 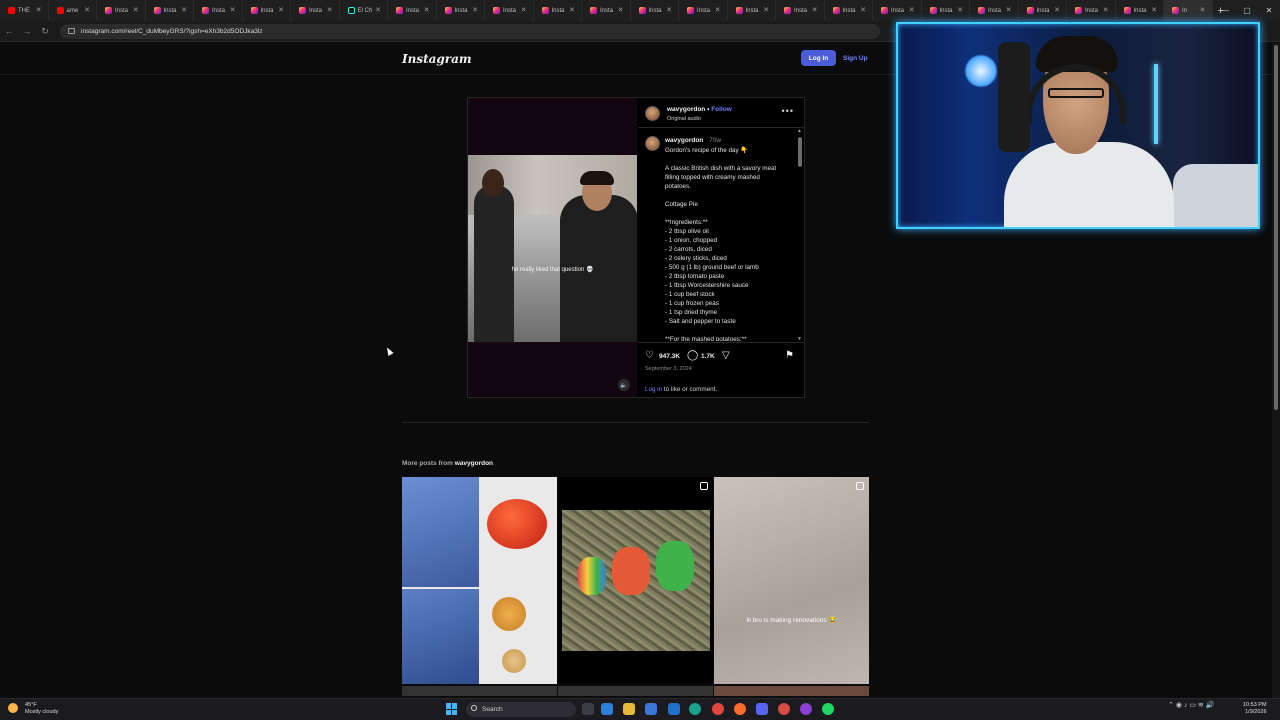 I want to click on wifi-icon: ≋, so click(x=1201, y=705).